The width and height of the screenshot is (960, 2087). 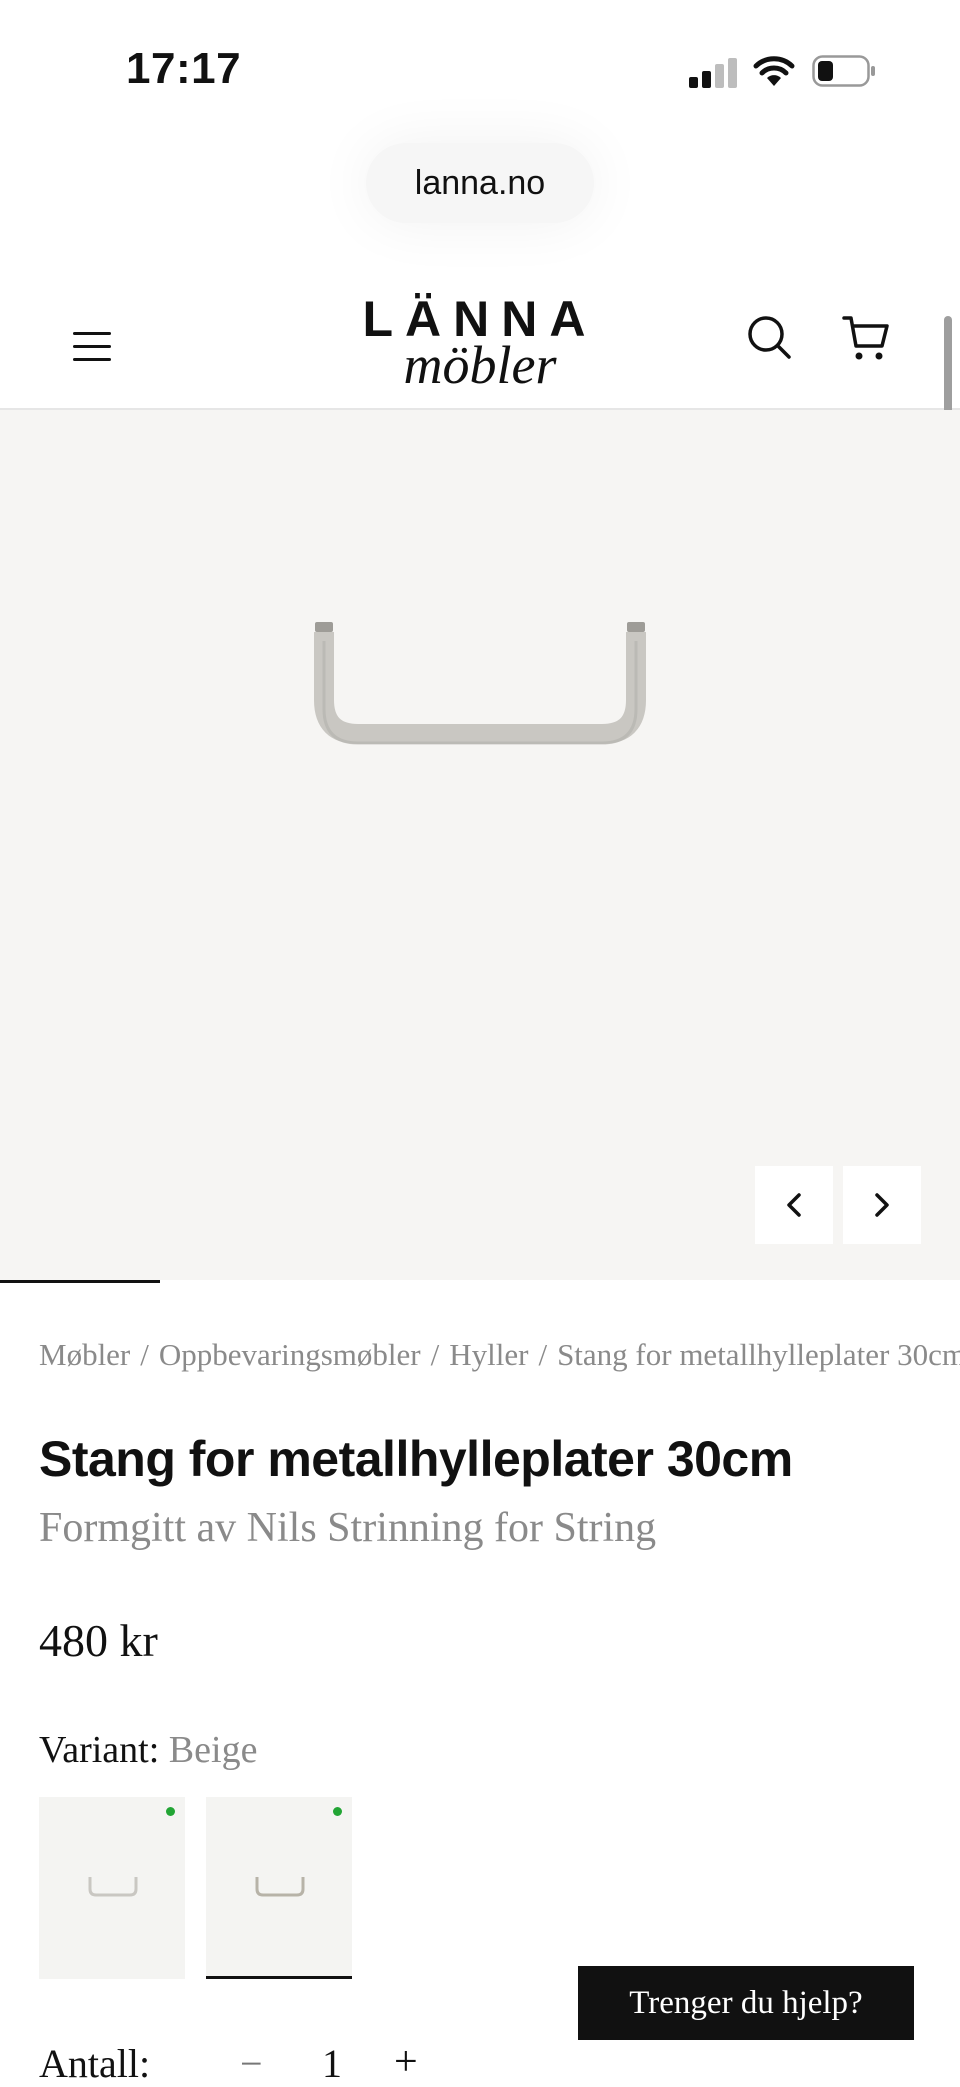 What do you see at coordinates (251, 2063) in the screenshot?
I see `quantity-decrease-button: −` at bounding box center [251, 2063].